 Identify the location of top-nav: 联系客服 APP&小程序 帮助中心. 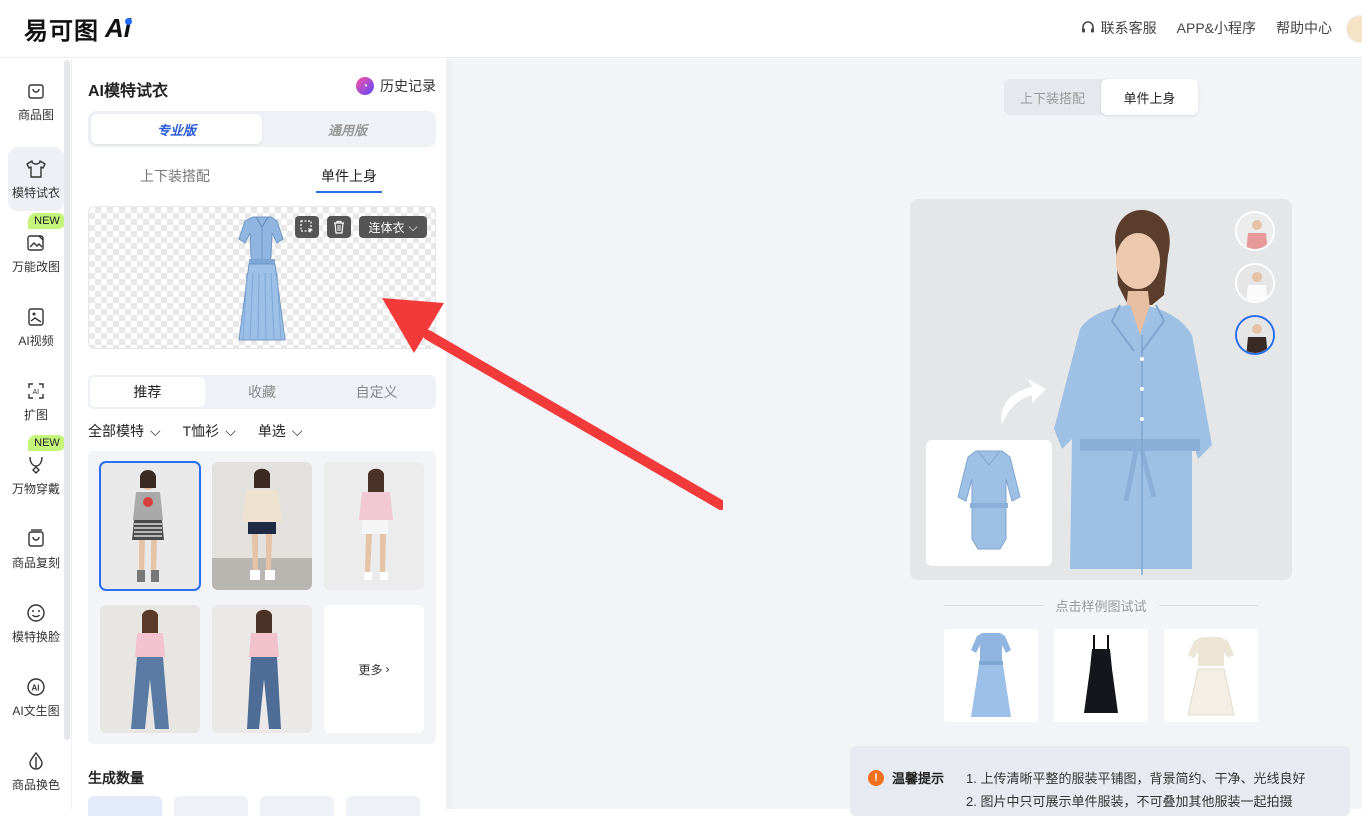
(1206, 28).